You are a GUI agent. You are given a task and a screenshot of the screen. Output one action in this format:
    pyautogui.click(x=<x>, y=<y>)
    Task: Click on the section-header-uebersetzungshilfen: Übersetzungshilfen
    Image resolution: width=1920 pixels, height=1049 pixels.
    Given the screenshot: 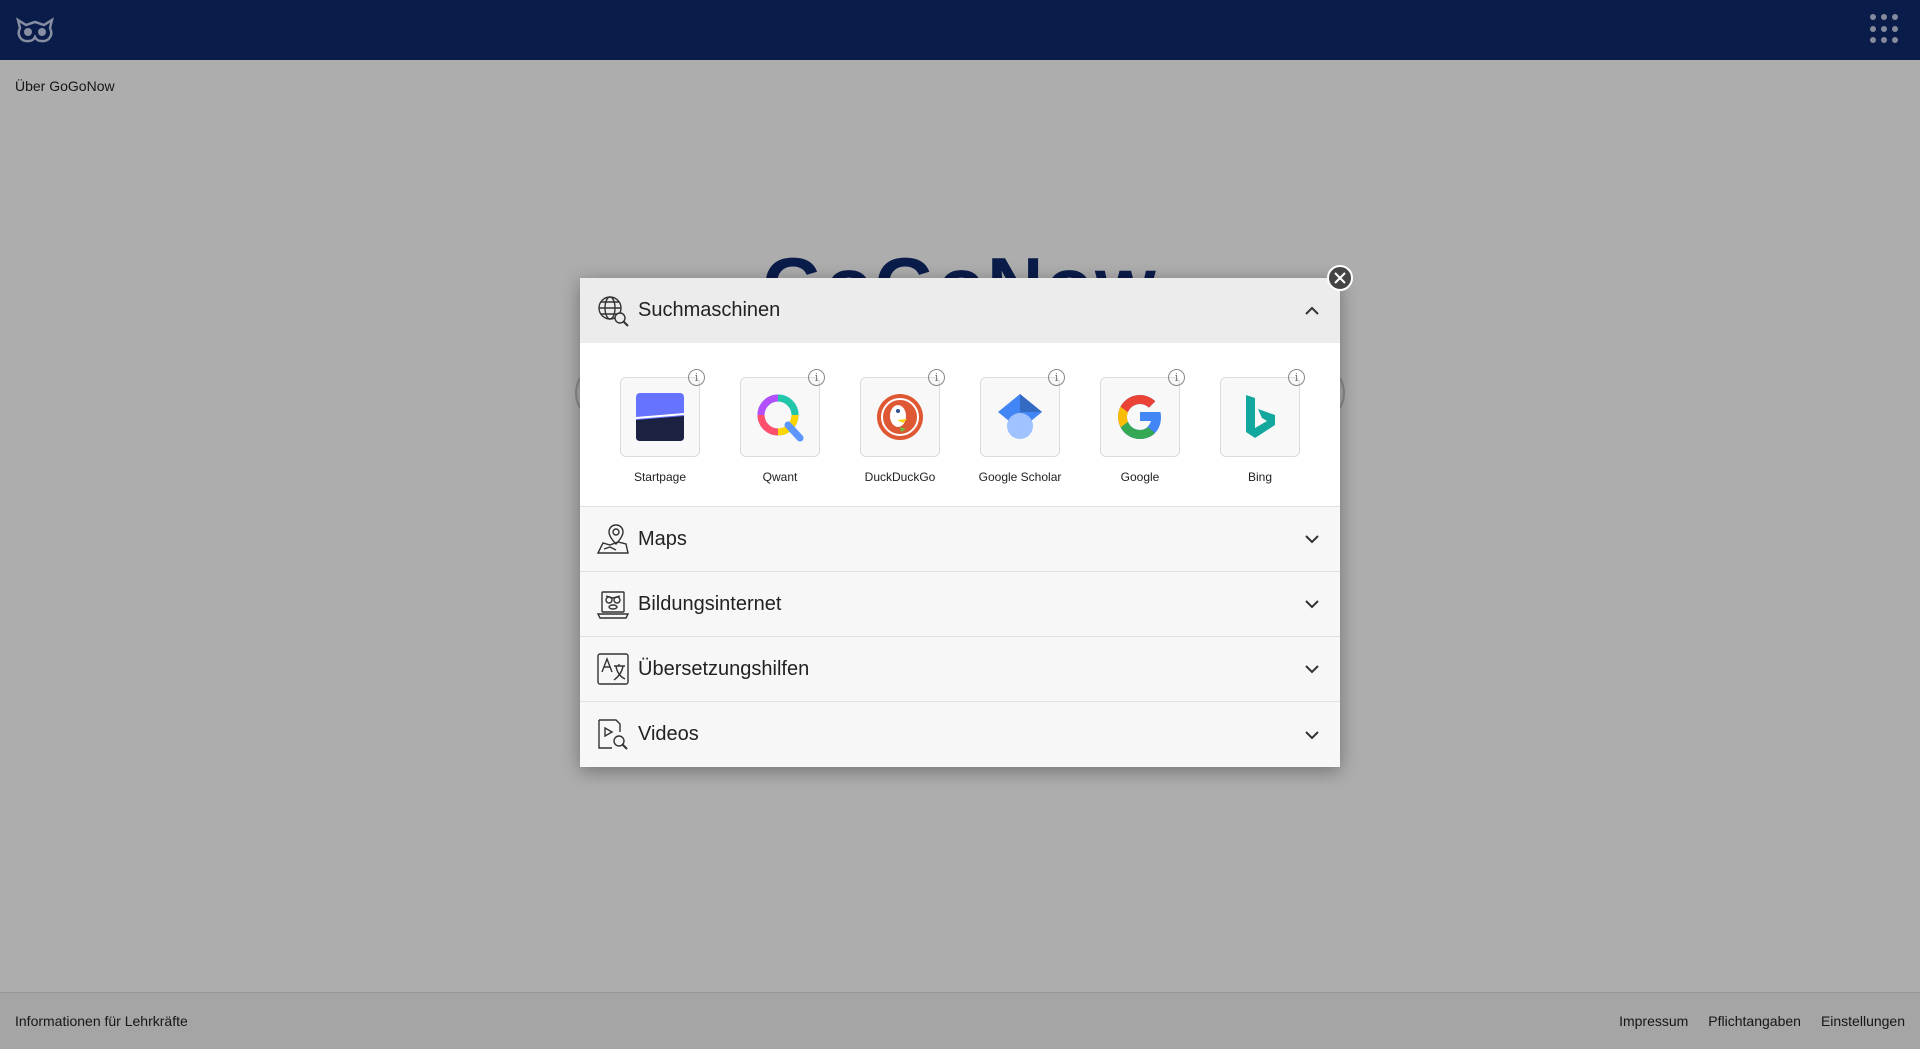 What is the action you would take?
    pyautogui.click(x=960, y=669)
    